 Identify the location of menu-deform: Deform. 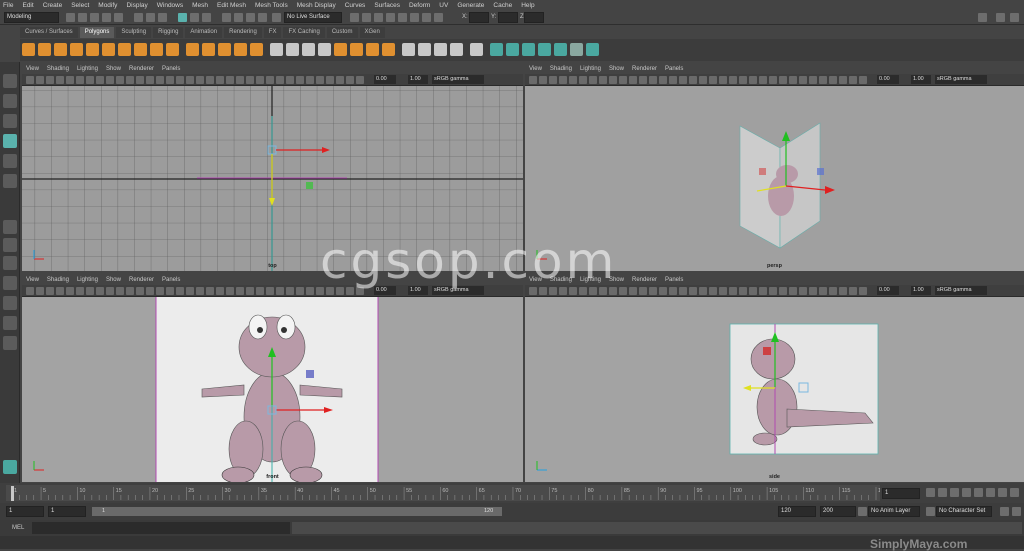
(419, 5).